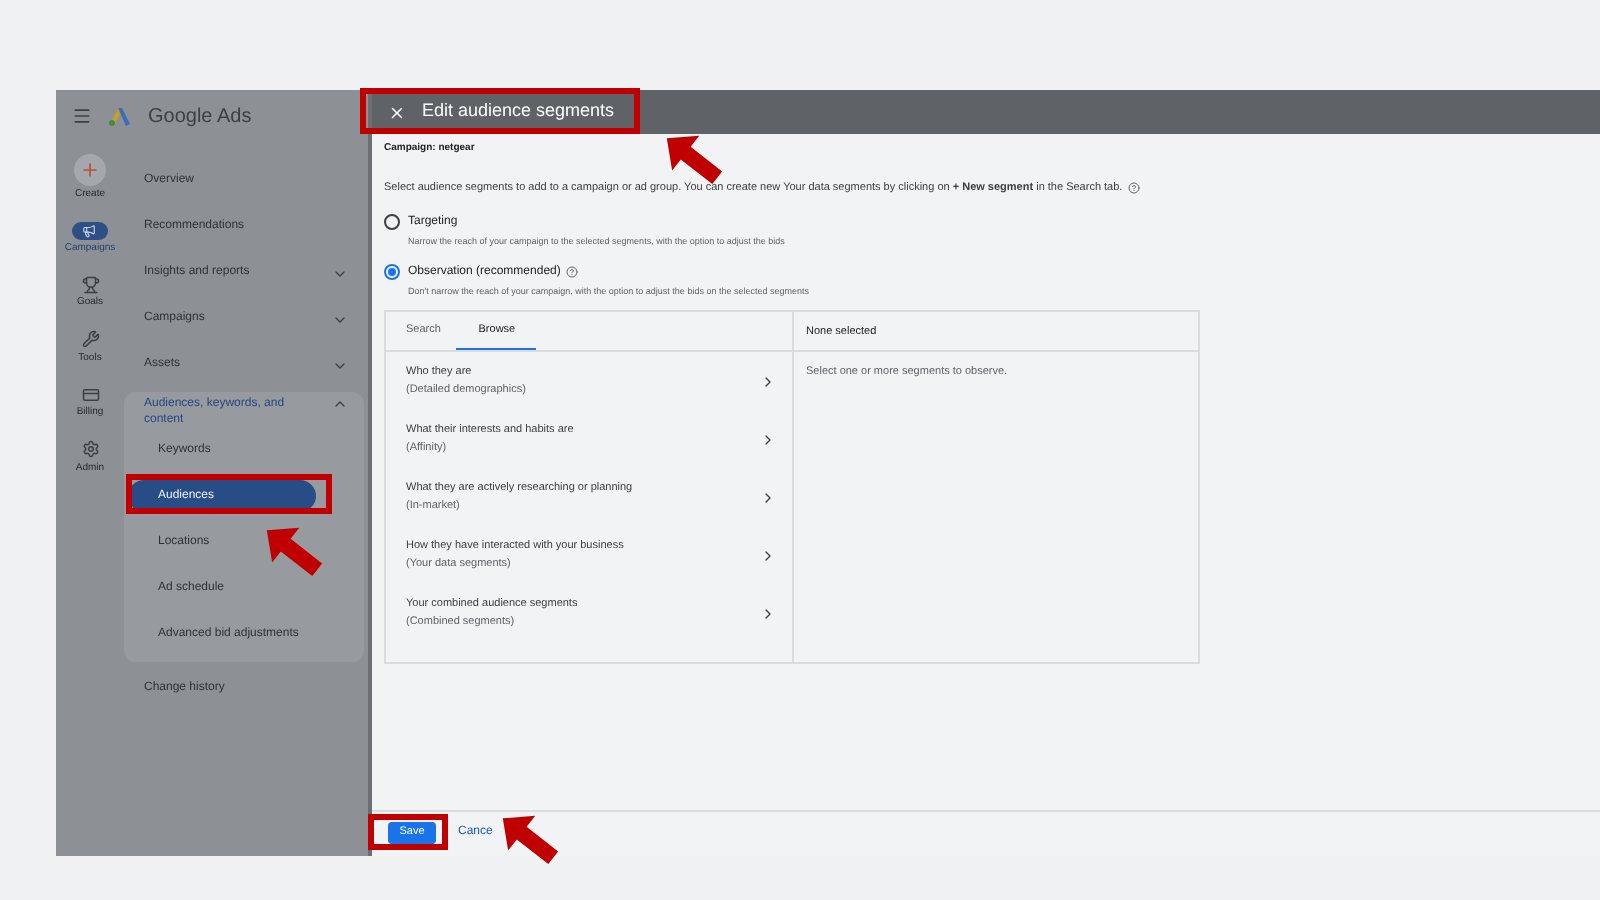 Image resolution: width=1600 pixels, height=900 pixels. What do you see at coordinates (340, 404) in the screenshot?
I see `chevron-up-icon` at bounding box center [340, 404].